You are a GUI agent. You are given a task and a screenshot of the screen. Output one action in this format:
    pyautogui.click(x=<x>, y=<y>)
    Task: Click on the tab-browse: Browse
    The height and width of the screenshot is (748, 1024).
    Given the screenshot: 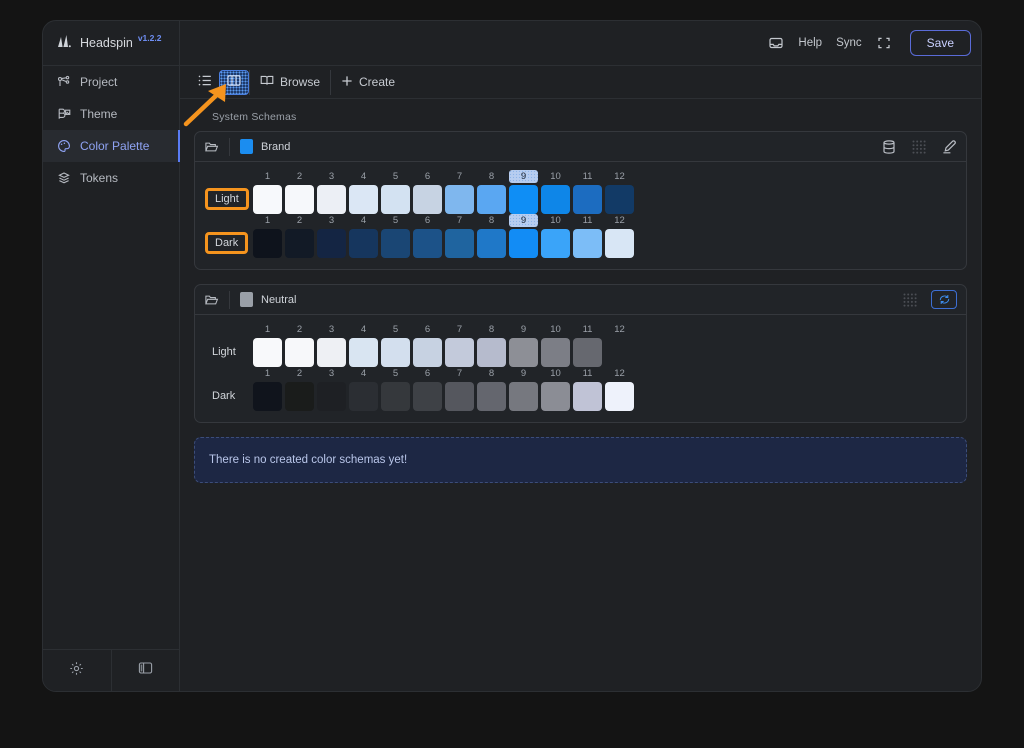 What is the action you would take?
    pyautogui.click(x=291, y=82)
    